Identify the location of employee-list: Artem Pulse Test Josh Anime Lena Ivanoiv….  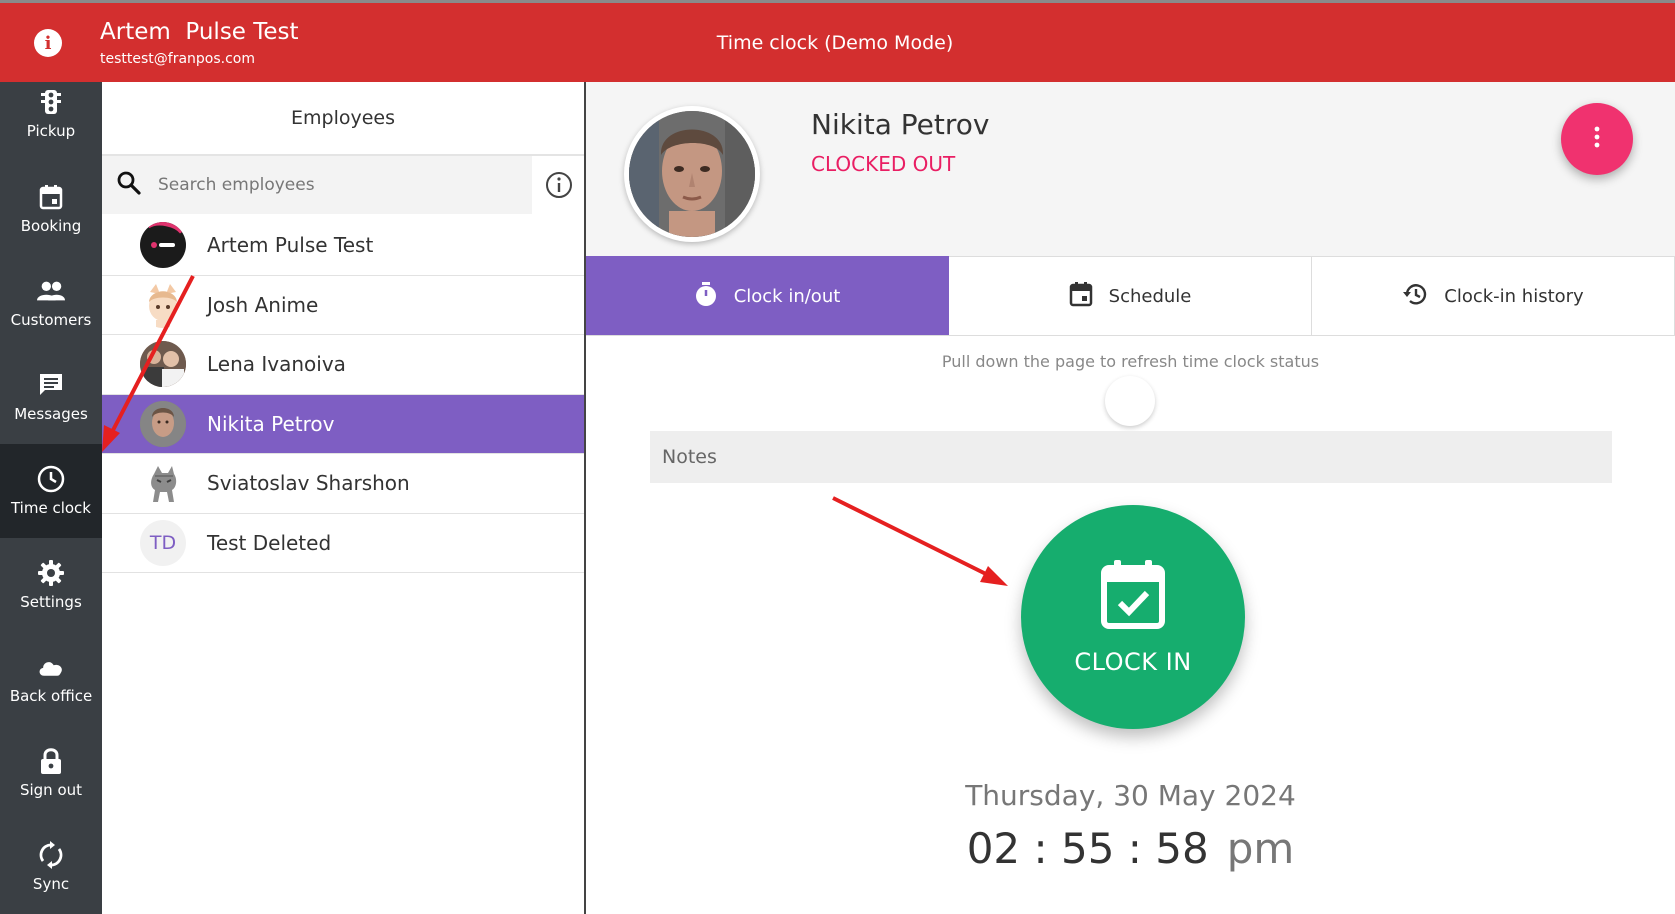
(343, 394).